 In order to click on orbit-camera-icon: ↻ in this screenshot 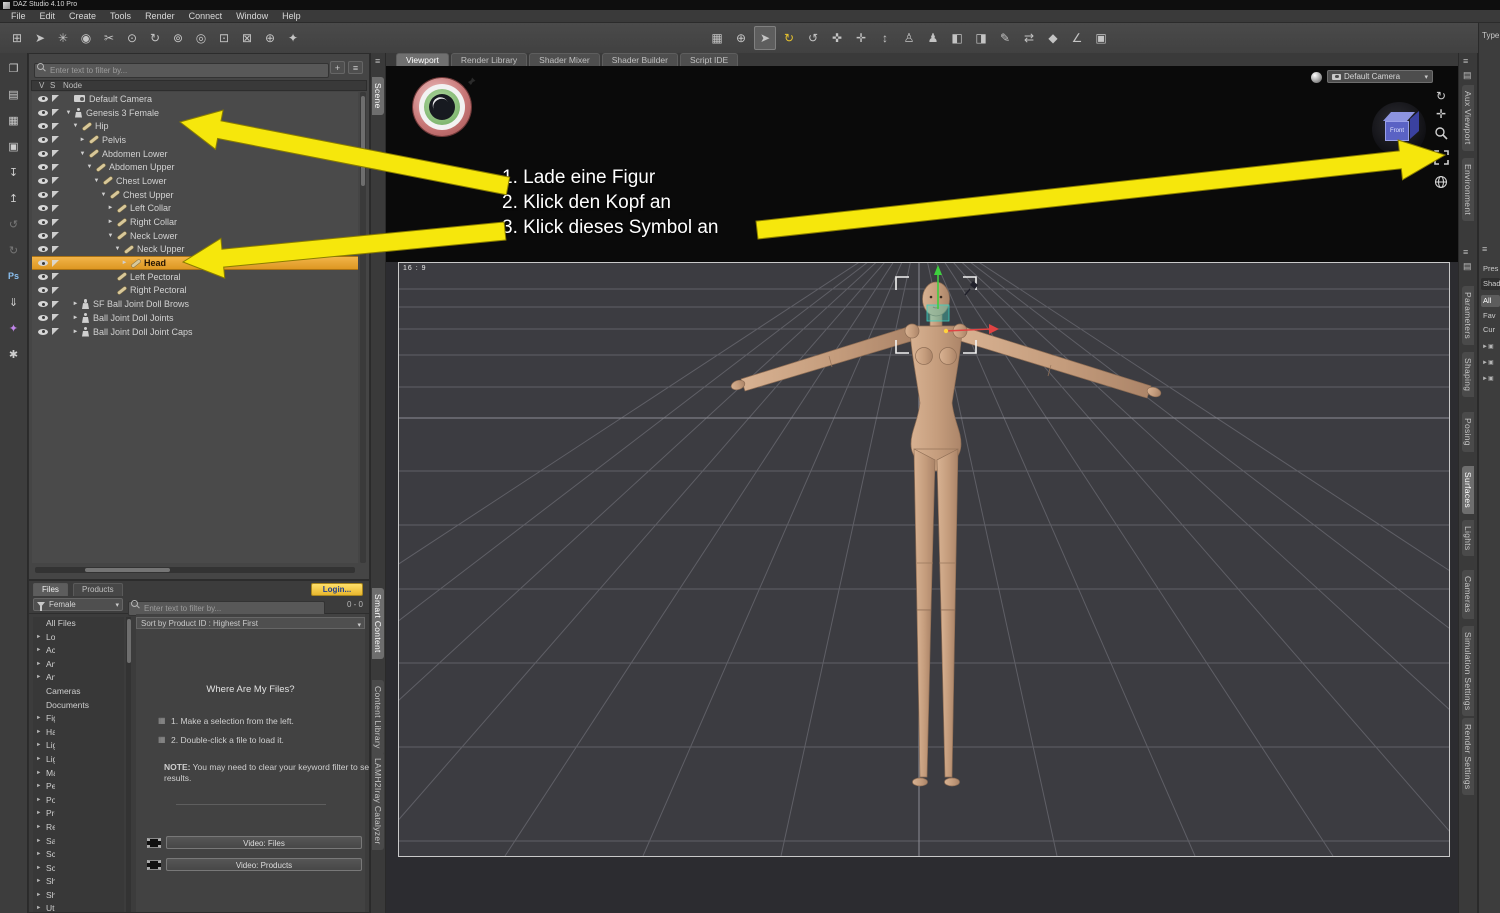, I will do `click(1441, 96)`.